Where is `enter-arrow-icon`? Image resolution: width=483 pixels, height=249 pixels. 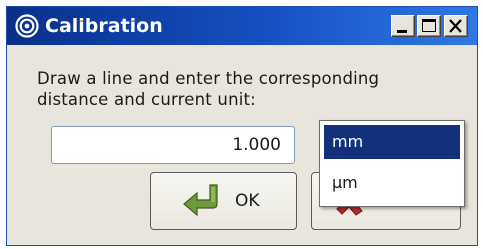 enter-arrow-icon is located at coordinates (200, 200).